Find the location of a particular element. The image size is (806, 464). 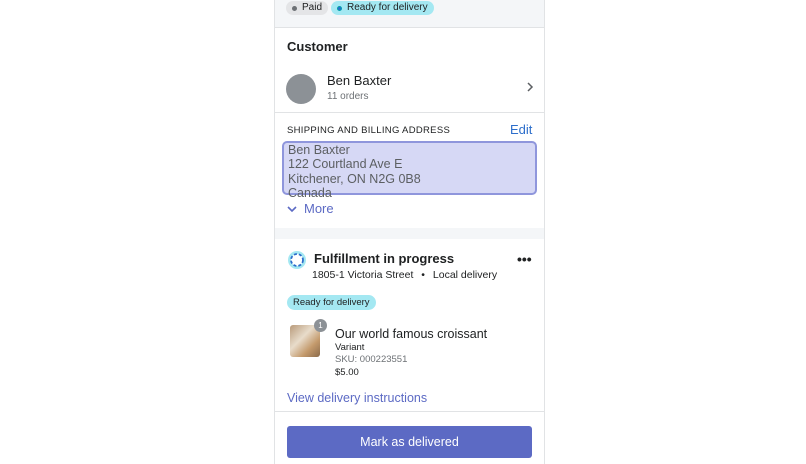

fulfillment-title: Fulfillment in progress is located at coordinates (384, 258).